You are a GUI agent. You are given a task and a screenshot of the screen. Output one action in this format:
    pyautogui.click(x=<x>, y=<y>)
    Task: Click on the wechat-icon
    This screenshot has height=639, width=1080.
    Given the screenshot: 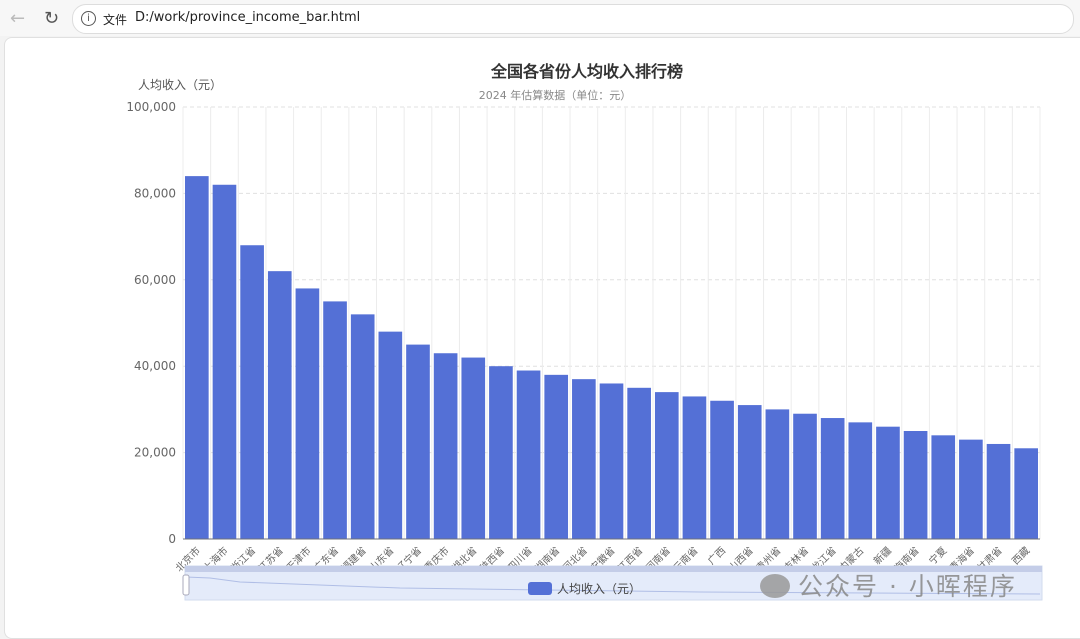 What is the action you would take?
    pyautogui.click(x=775, y=586)
    